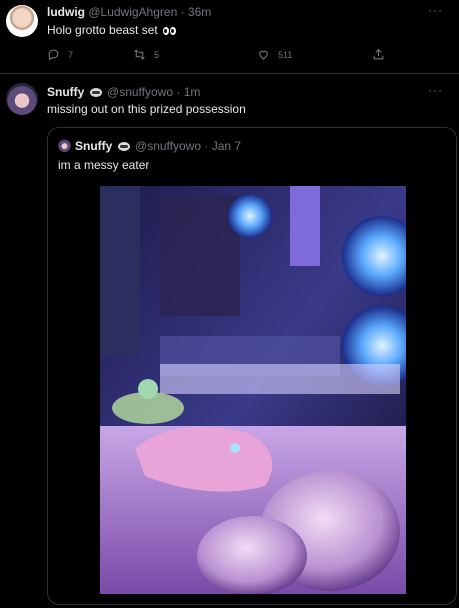  I want to click on like-count: 511, so click(285, 54).